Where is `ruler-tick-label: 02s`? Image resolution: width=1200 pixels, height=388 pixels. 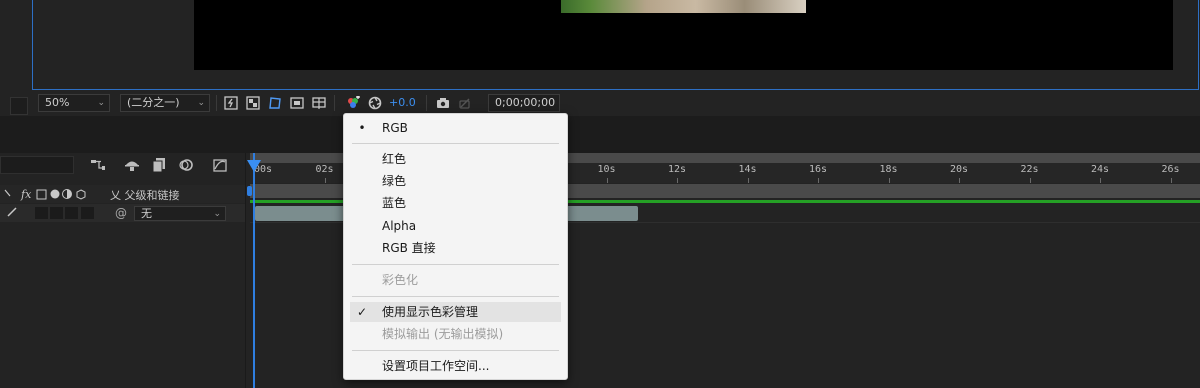 ruler-tick-label: 02s is located at coordinates (324, 169).